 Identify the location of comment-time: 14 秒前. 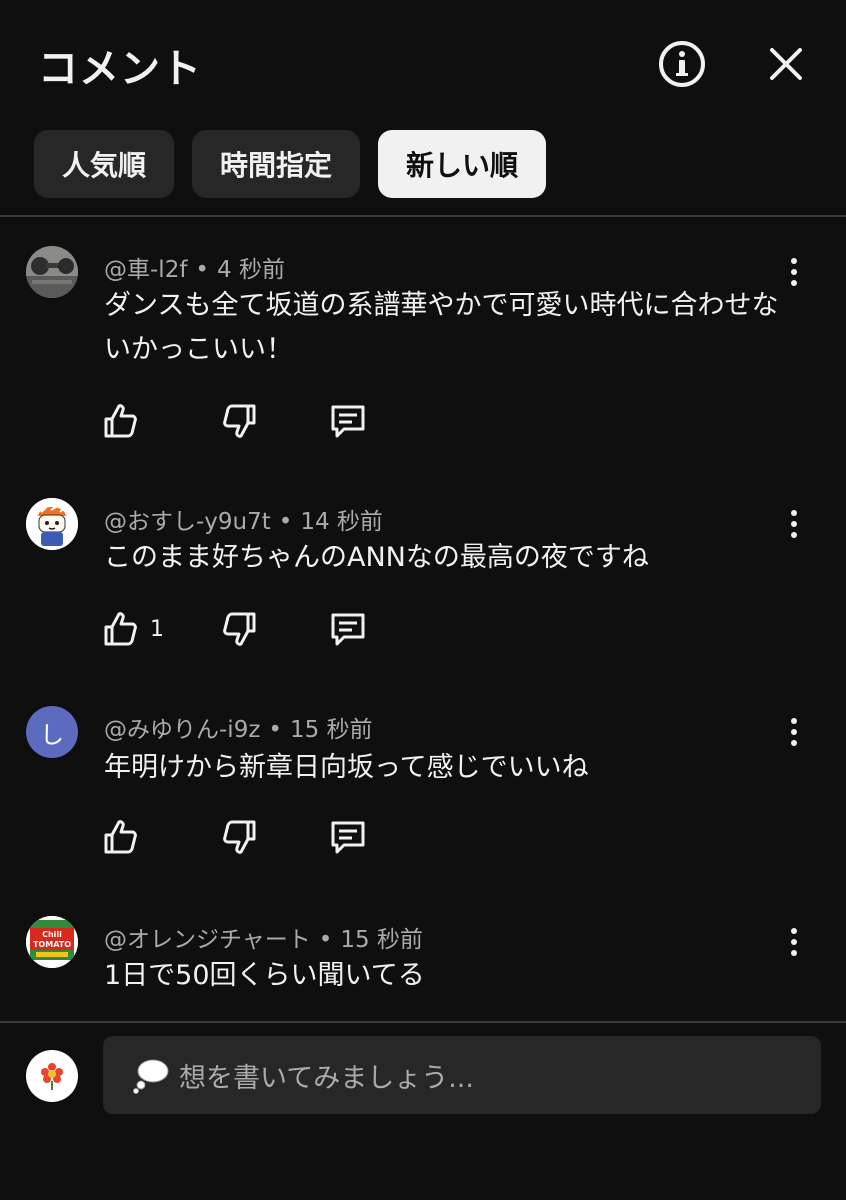
(341, 522).